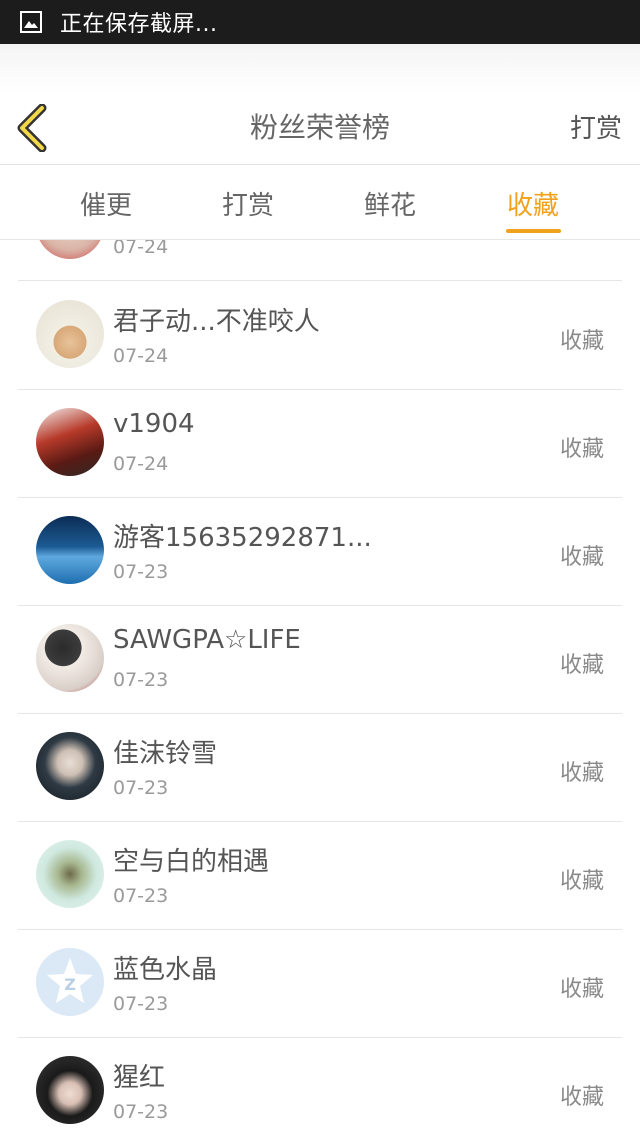 Image resolution: width=640 pixels, height=1138 pixels. I want to click on svg-text: Z, so click(70, 984).